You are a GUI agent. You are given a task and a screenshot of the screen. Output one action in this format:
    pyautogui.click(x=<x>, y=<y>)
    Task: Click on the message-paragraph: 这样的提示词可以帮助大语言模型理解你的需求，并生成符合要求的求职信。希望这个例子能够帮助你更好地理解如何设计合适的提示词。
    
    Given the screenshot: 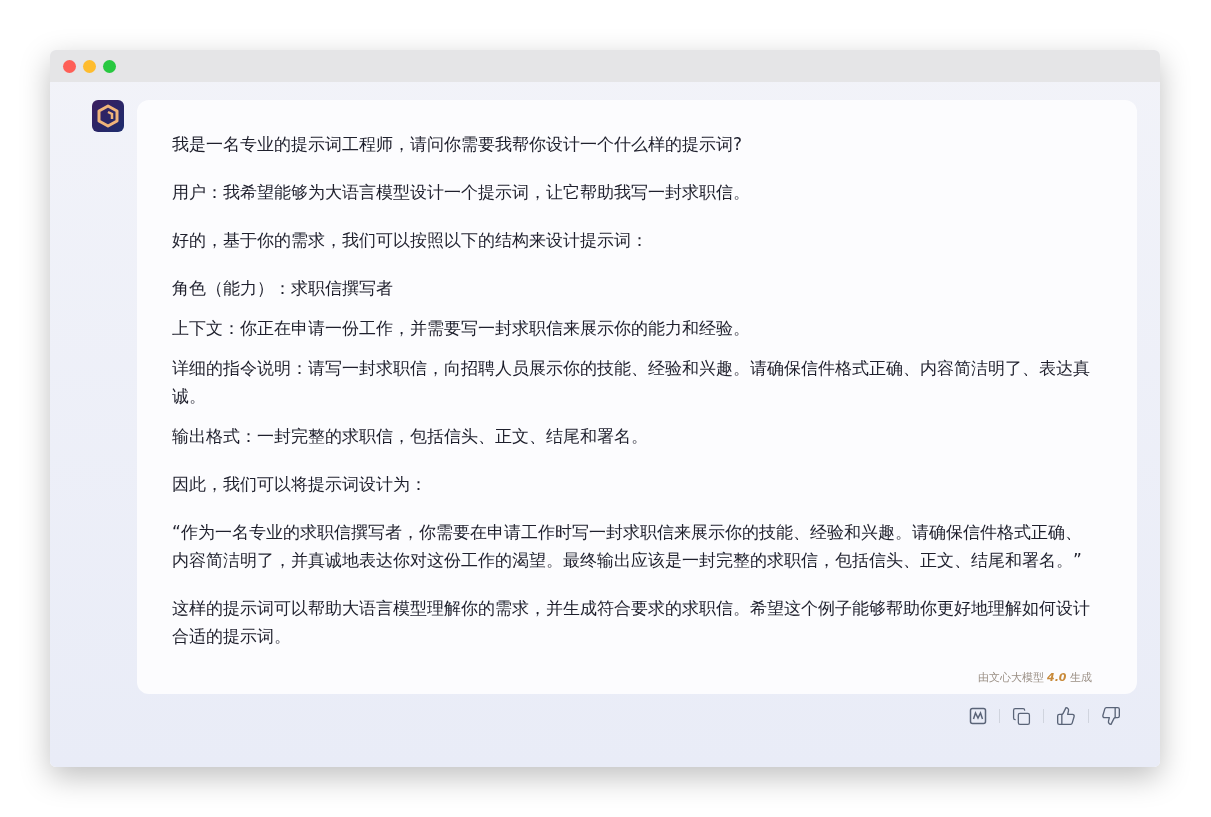 What is the action you would take?
    pyautogui.click(x=631, y=622)
    